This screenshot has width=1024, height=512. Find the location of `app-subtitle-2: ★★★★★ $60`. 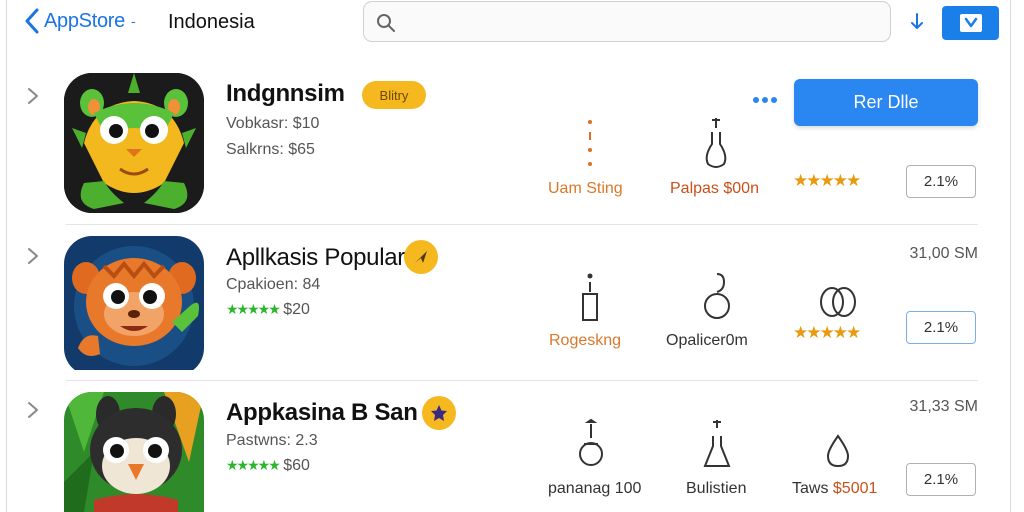

app-subtitle-2: ★★★★★ $60 is located at coordinates (268, 465).